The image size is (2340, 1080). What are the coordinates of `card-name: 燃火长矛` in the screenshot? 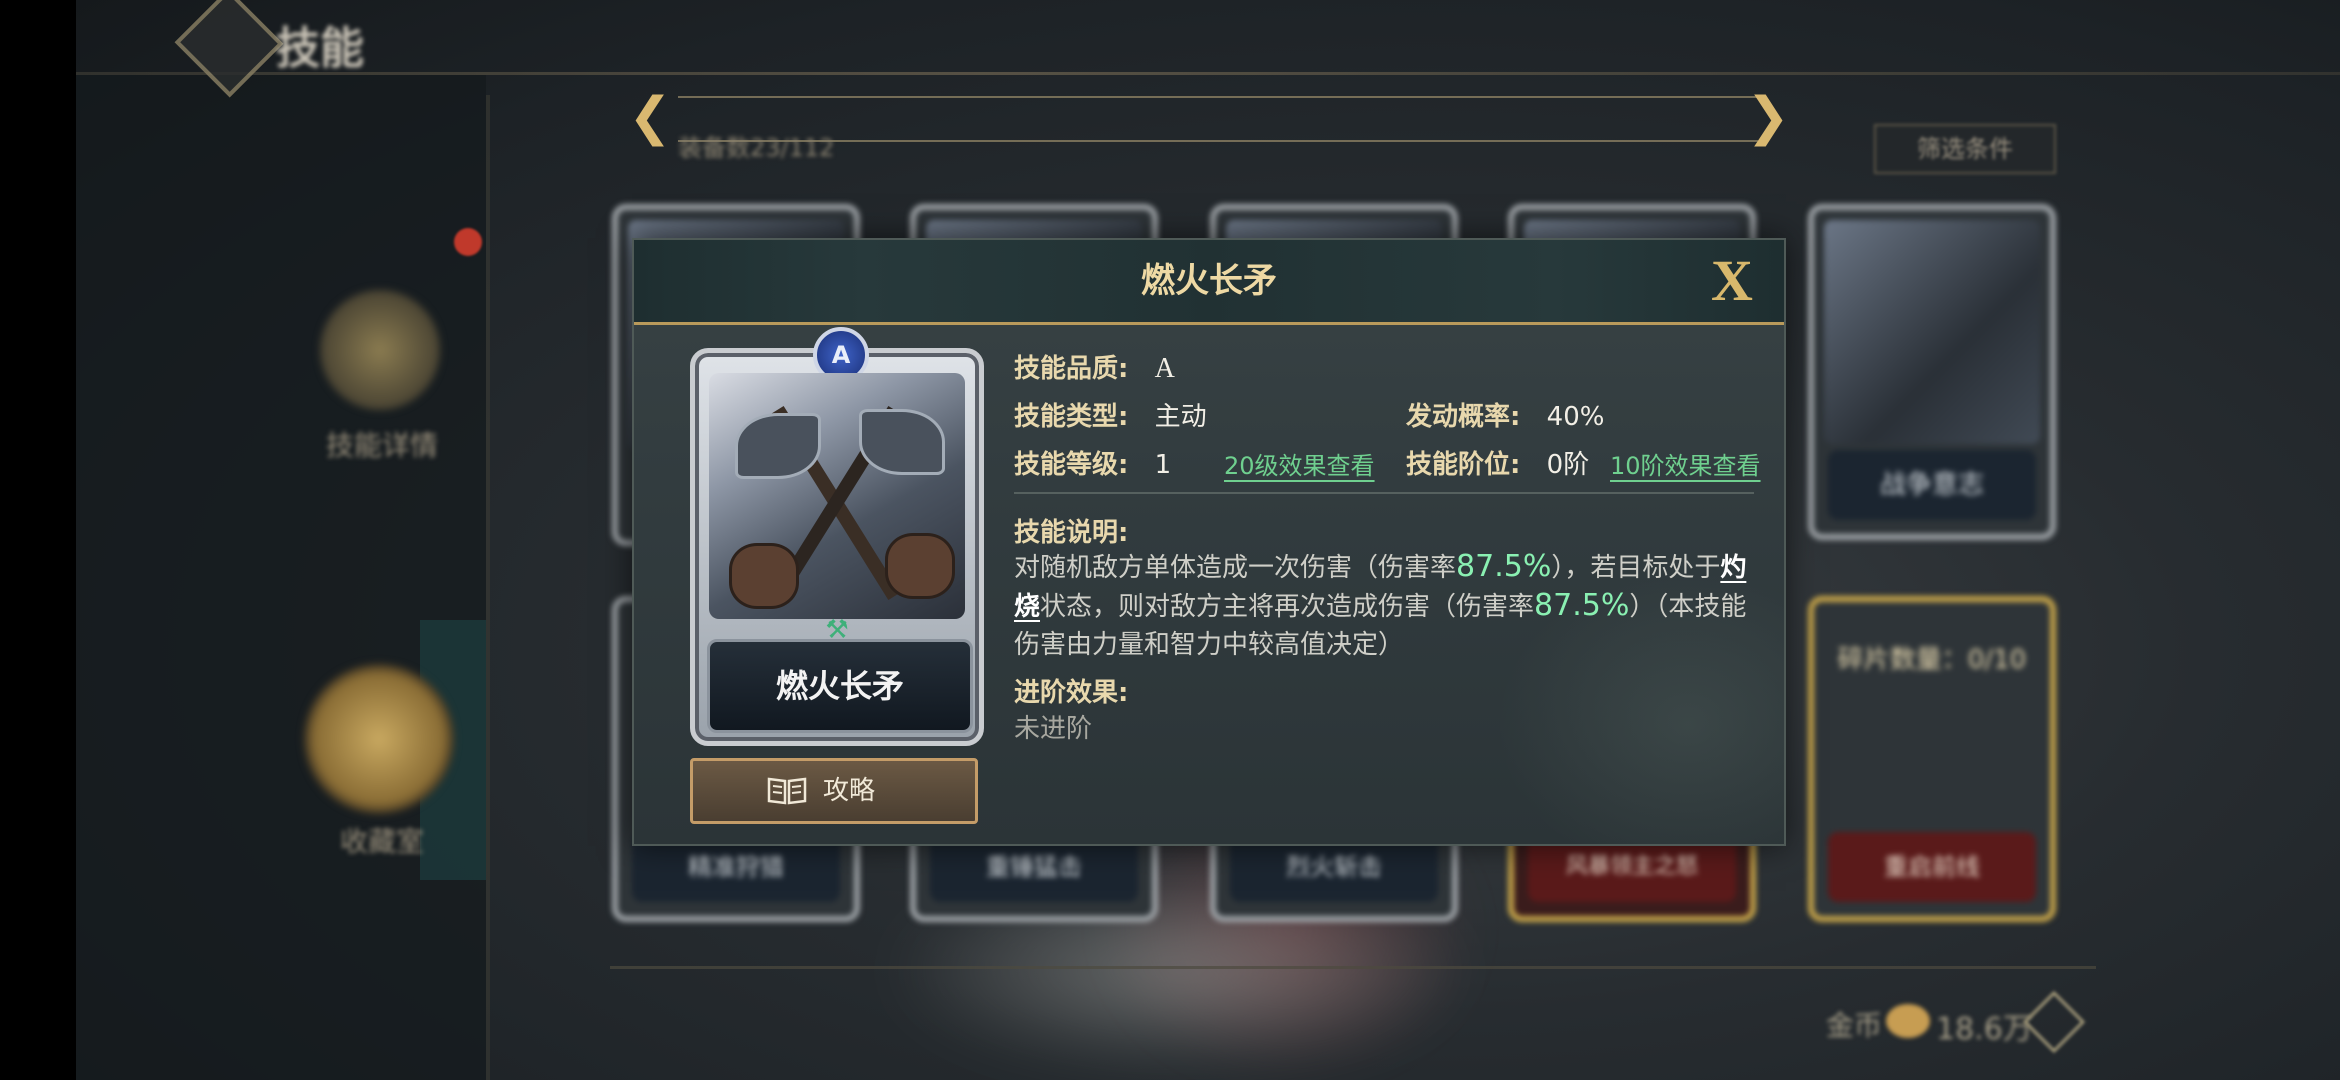 It's located at (839, 686).